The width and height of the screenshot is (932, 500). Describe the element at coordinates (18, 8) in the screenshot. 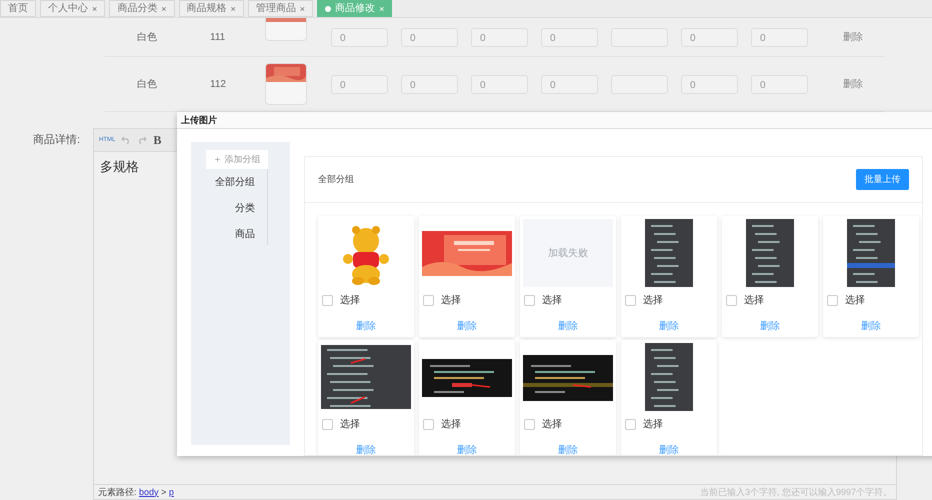

I see `tab: 首页` at that location.